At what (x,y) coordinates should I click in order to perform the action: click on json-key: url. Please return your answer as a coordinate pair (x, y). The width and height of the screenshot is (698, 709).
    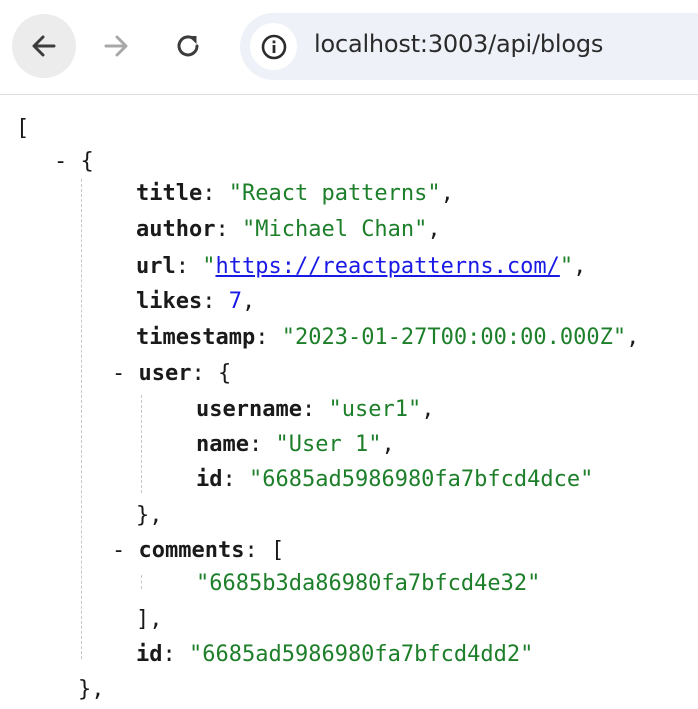
    Looking at the image, I should click on (156, 266).